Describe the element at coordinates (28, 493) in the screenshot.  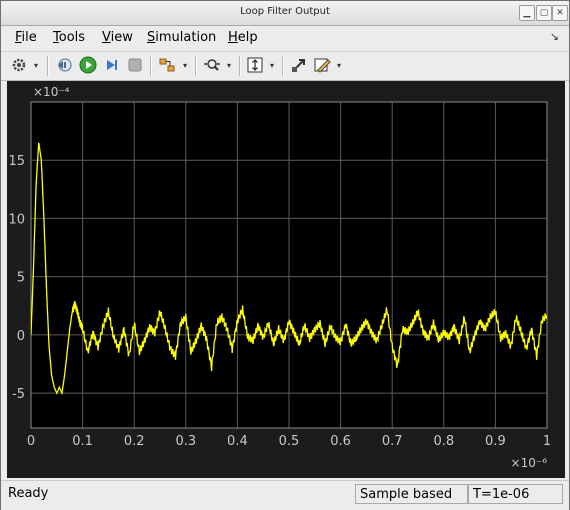
I see `status-text: Ready` at that location.